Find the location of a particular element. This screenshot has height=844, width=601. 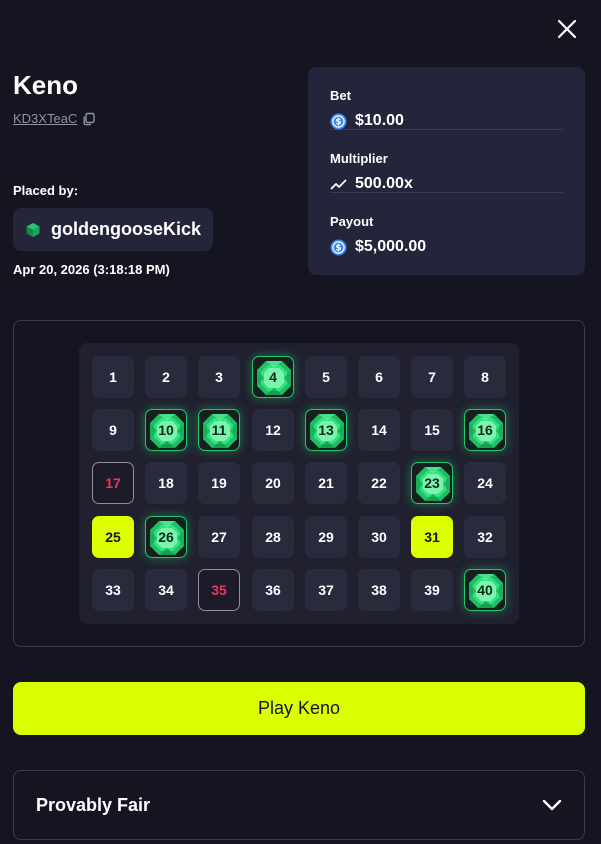

keno-tile-39: 39 is located at coordinates (432, 590).